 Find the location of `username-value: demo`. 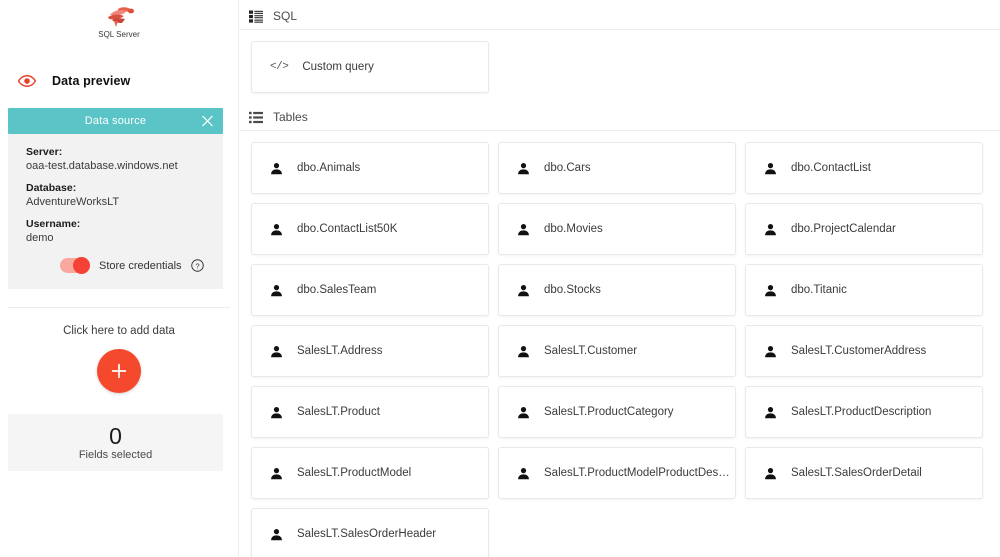

username-value: demo is located at coordinates (40, 238).